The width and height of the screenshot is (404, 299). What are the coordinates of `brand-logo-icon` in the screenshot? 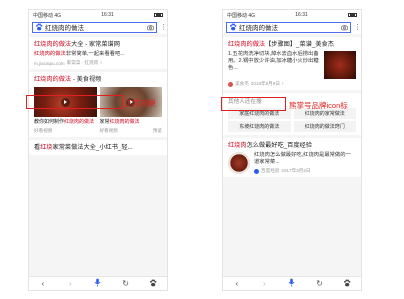 It's located at (230, 84).